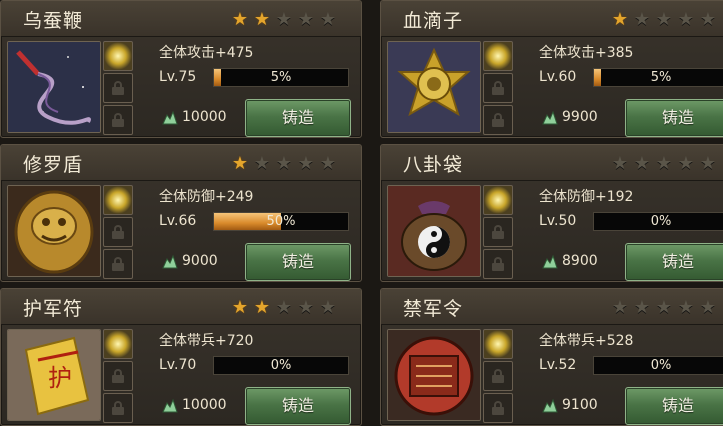  I want to click on level-label: Lv.52, so click(558, 365).